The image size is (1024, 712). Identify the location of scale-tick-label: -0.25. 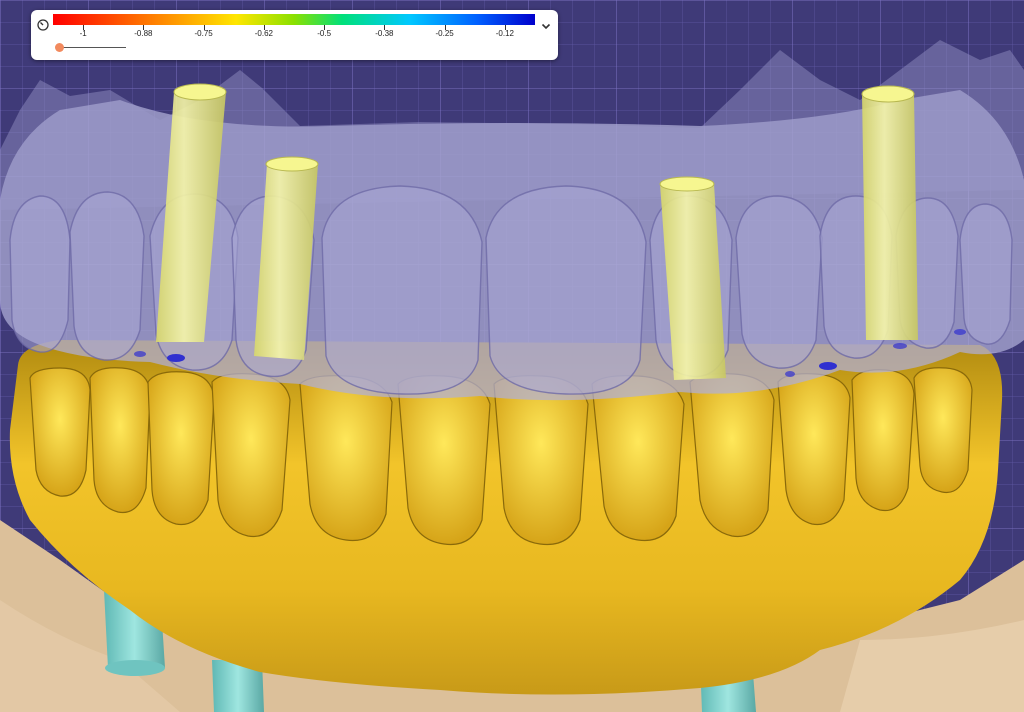
(444, 33).